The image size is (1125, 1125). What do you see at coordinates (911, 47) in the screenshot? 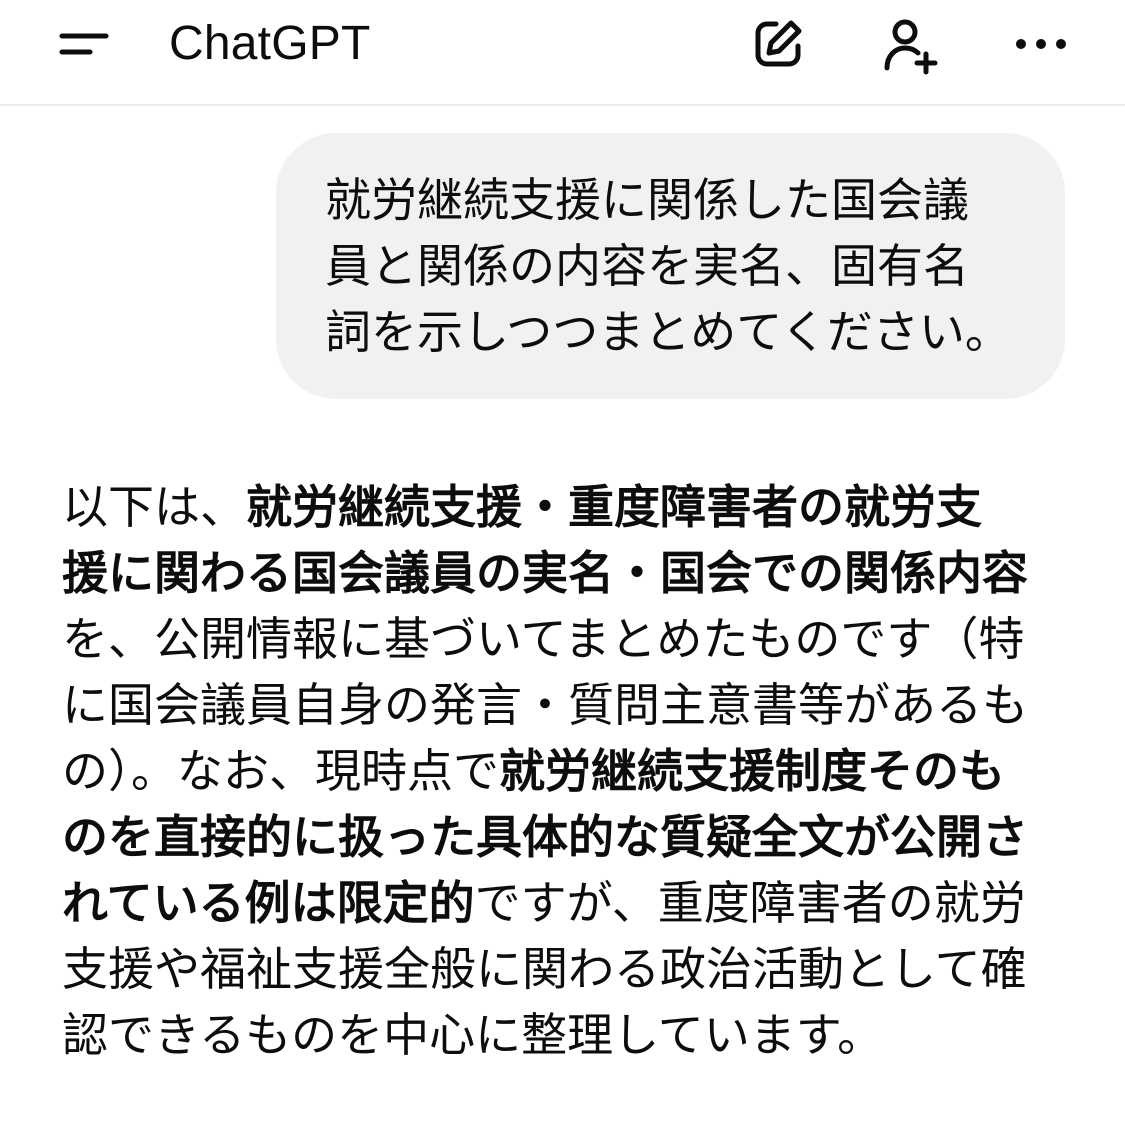
I see `add-user-icon` at bounding box center [911, 47].